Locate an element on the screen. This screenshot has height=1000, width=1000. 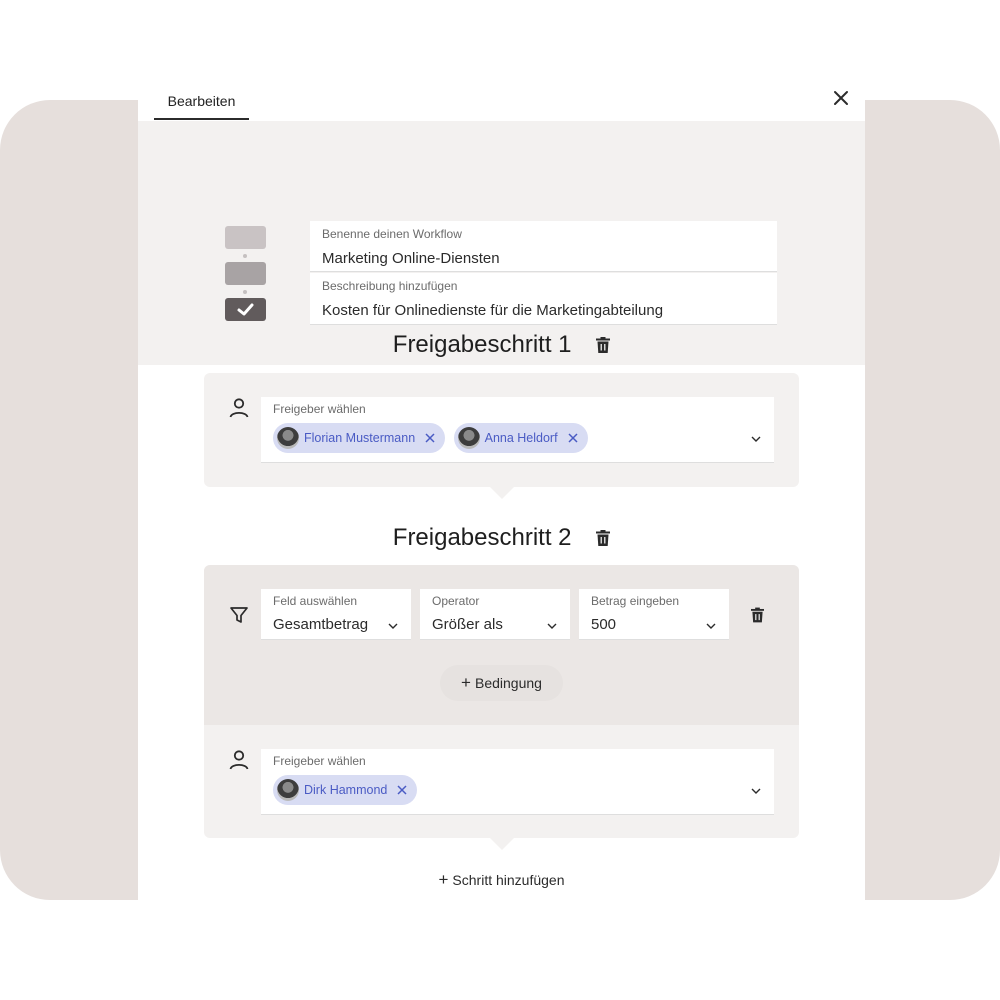
approver-name: Anna Heldorf is located at coordinates (521, 438).